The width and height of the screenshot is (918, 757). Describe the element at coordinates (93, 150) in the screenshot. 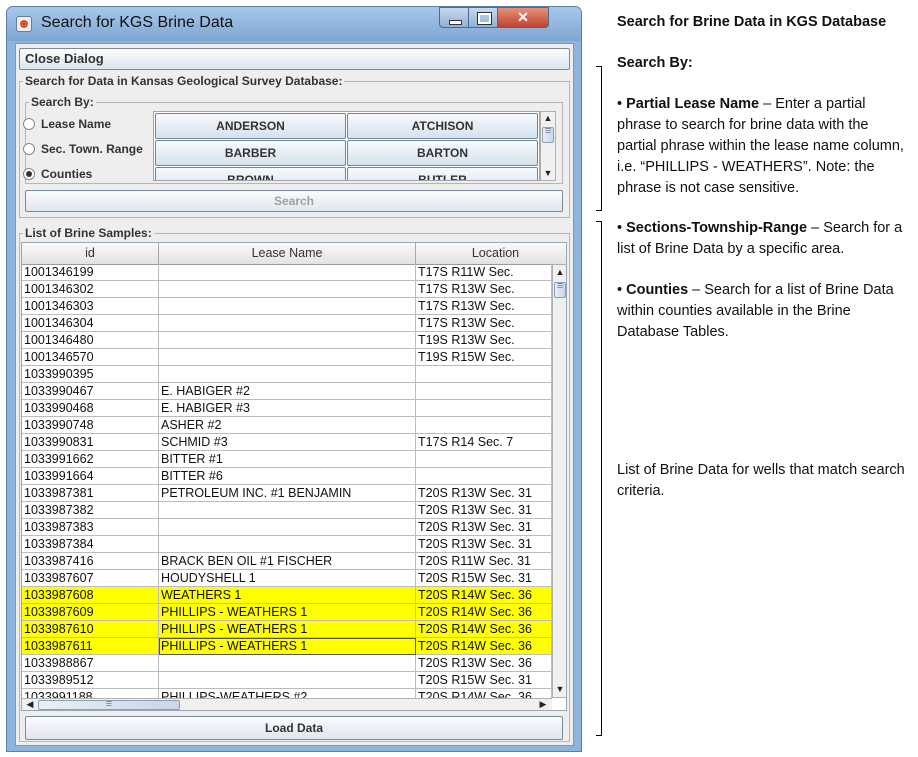

I see `radio-sec-town-range: Sec. Town. Range` at that location.